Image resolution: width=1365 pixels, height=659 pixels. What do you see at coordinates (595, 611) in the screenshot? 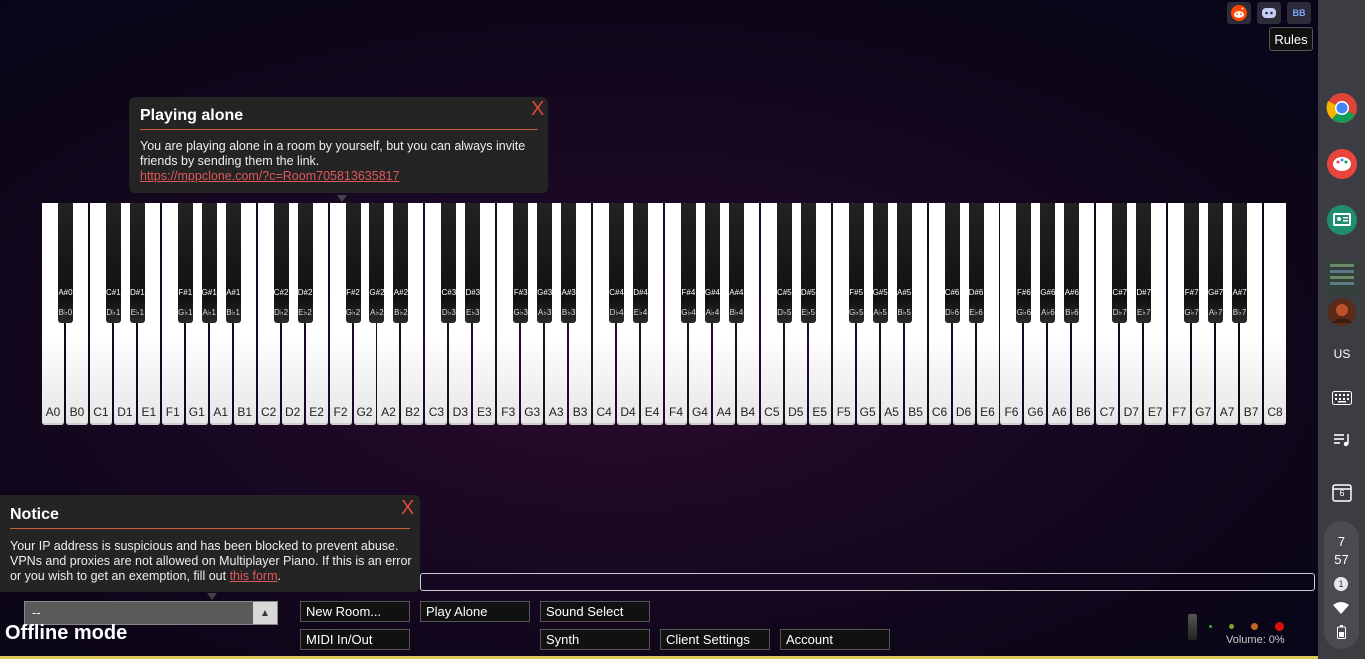
I see `sound-select-button: Sound Select` at bounding box center [595, 611].